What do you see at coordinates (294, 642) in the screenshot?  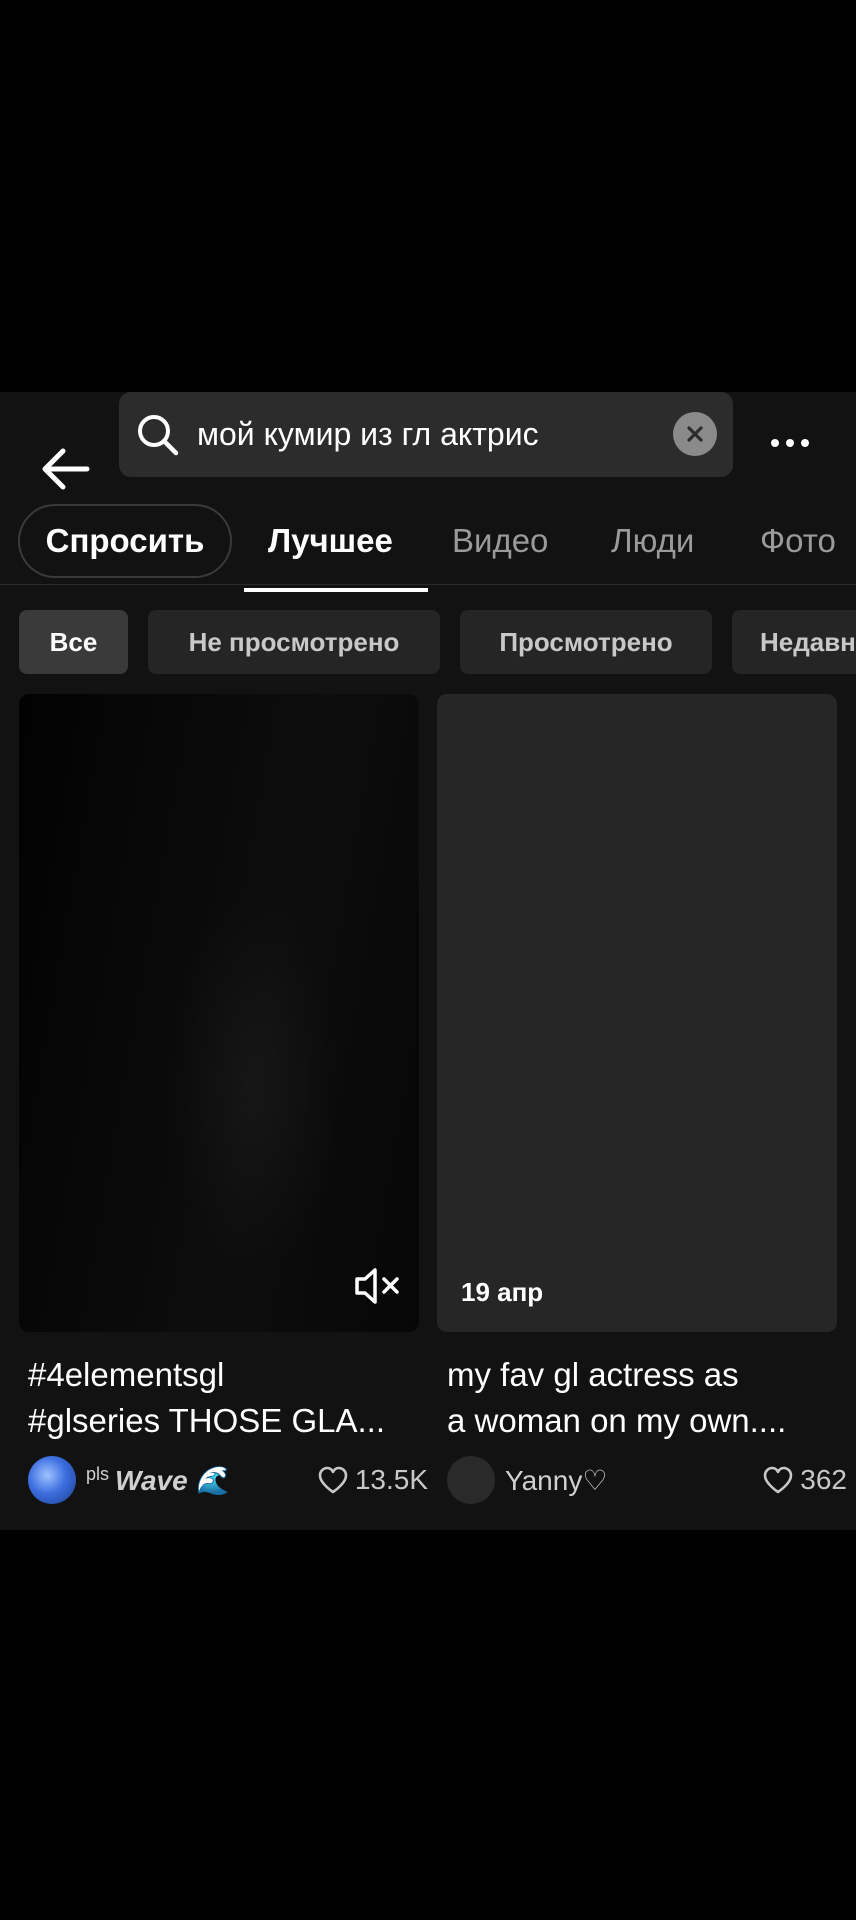 I see `filter-chip-unwatched: Не просмотрено` at bounding box center [294, 642].